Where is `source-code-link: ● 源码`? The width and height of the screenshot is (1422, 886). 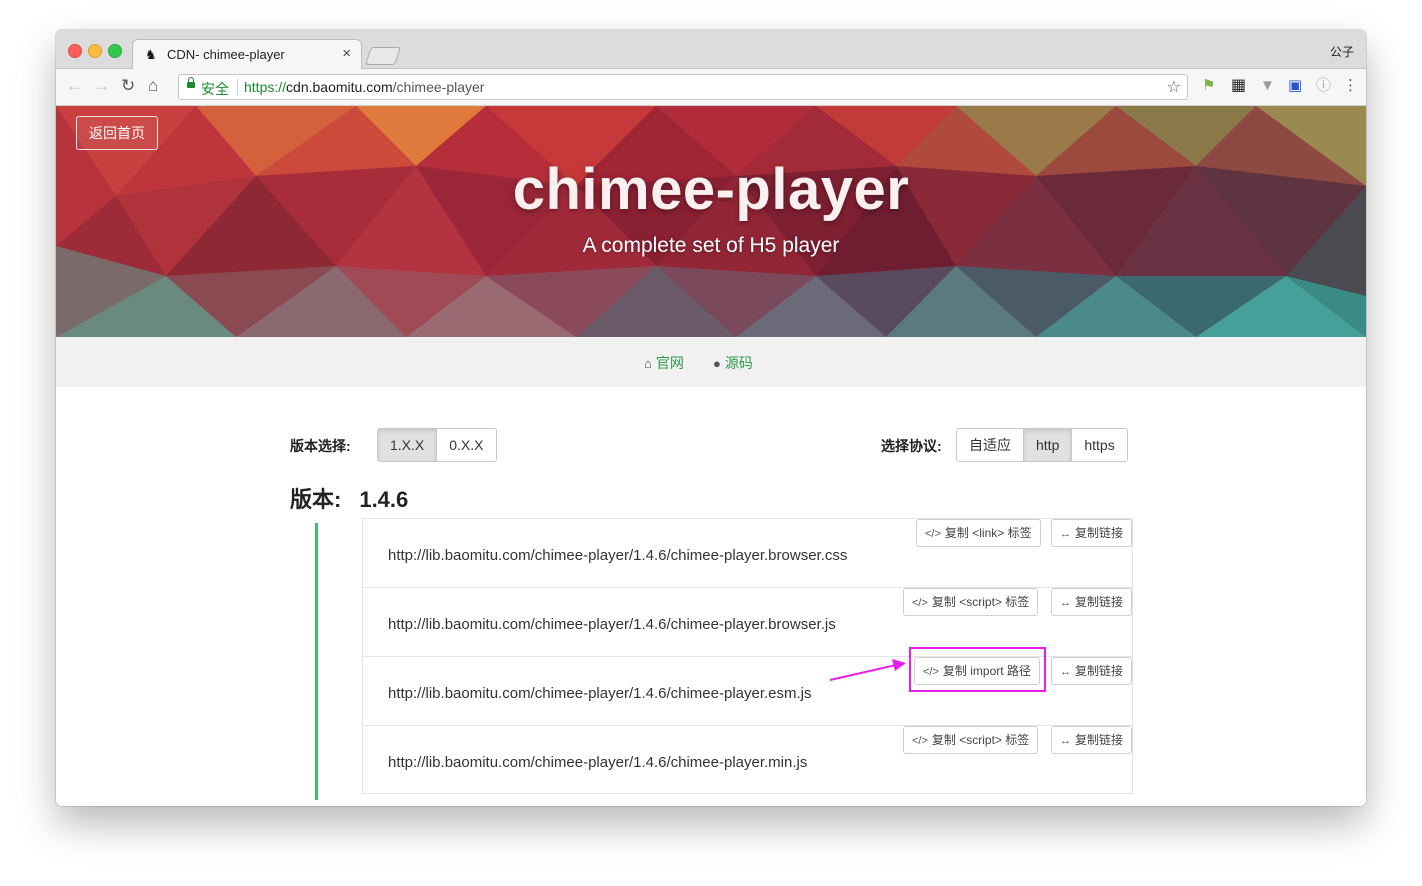 source-code-link: ● 源码 is located at coordinates (733, 363).